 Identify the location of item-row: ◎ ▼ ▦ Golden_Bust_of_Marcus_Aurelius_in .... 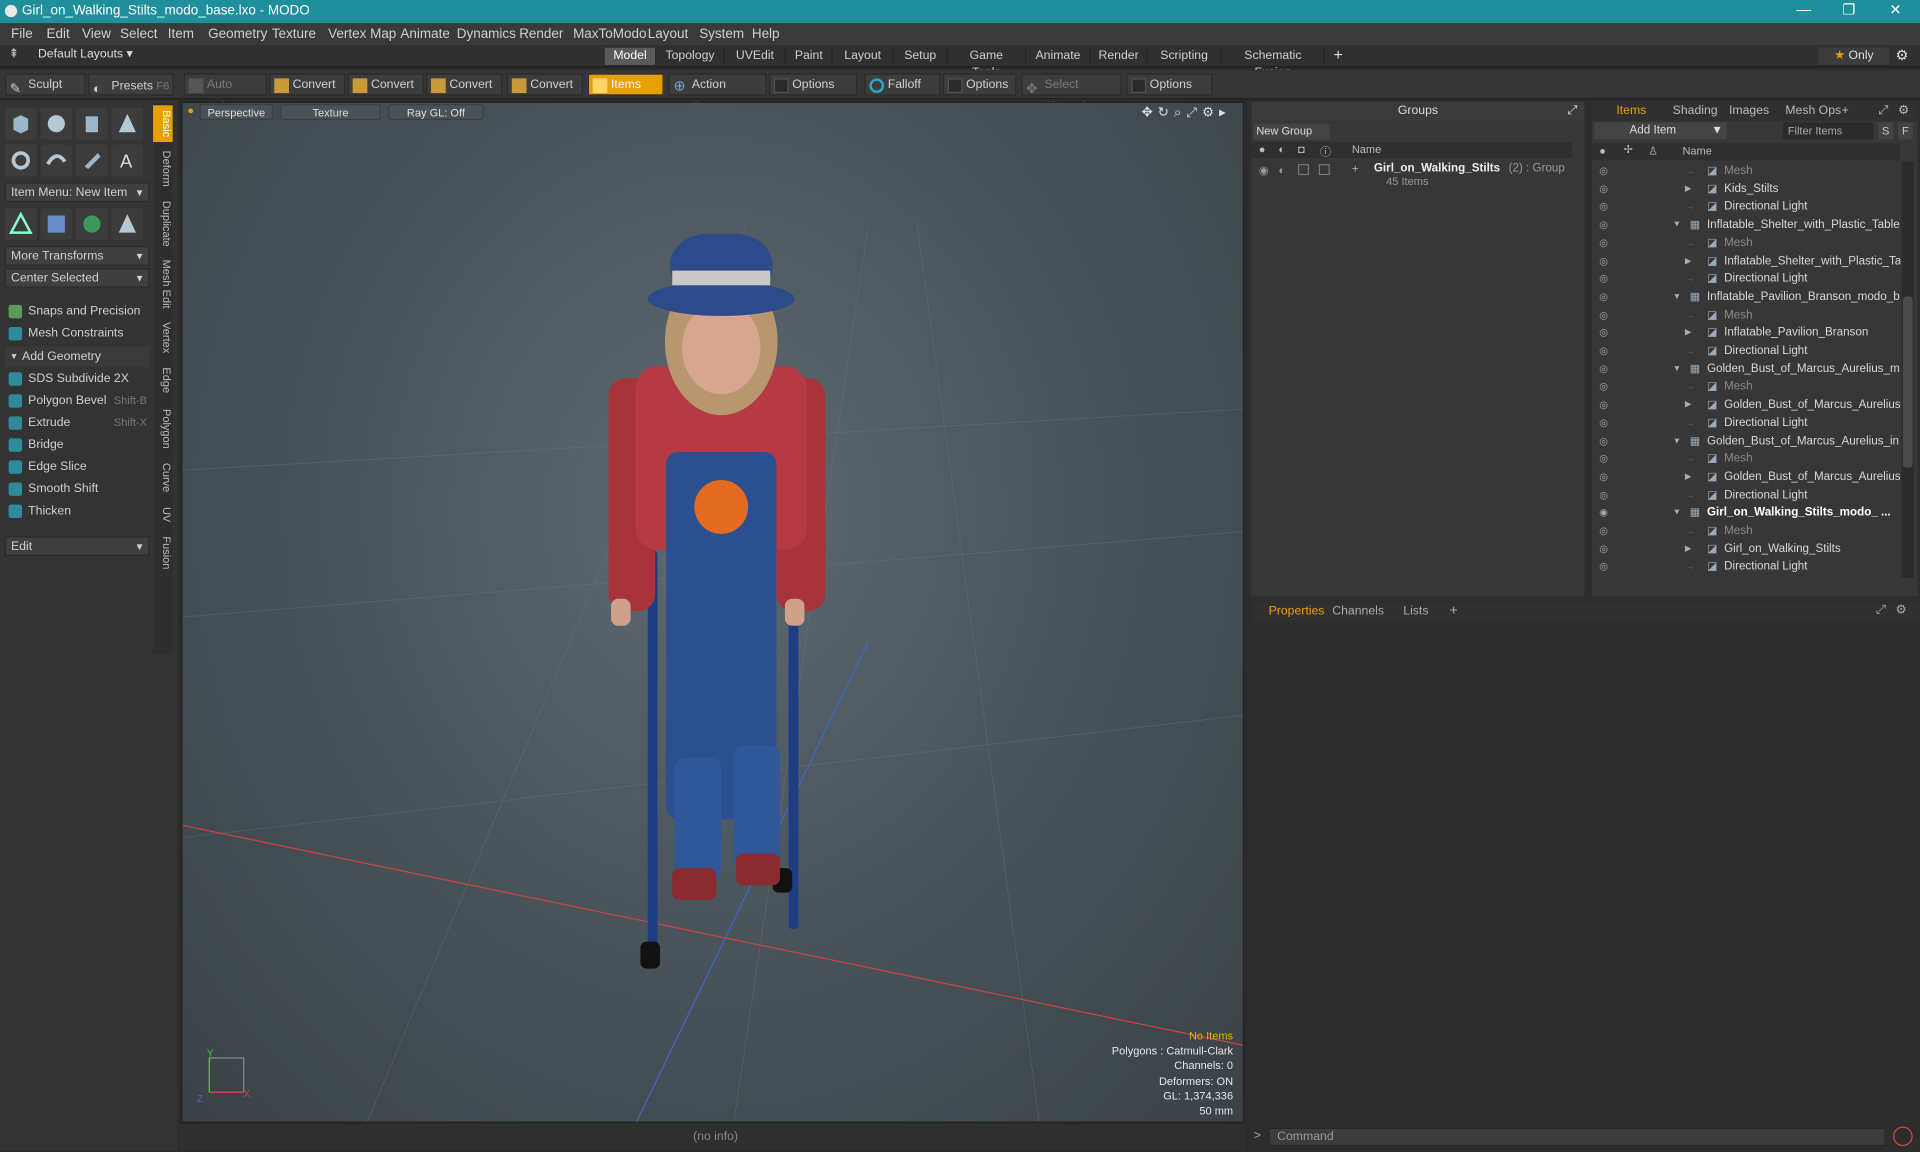
(1746, 441).